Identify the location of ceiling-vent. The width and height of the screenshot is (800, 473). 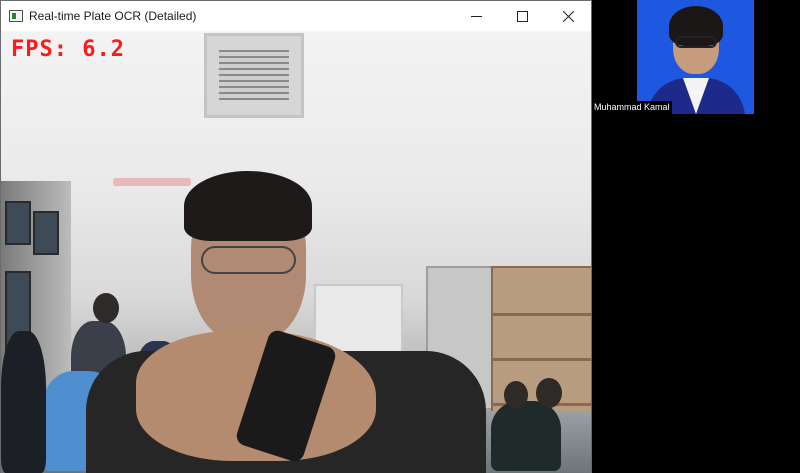
(254, 75).